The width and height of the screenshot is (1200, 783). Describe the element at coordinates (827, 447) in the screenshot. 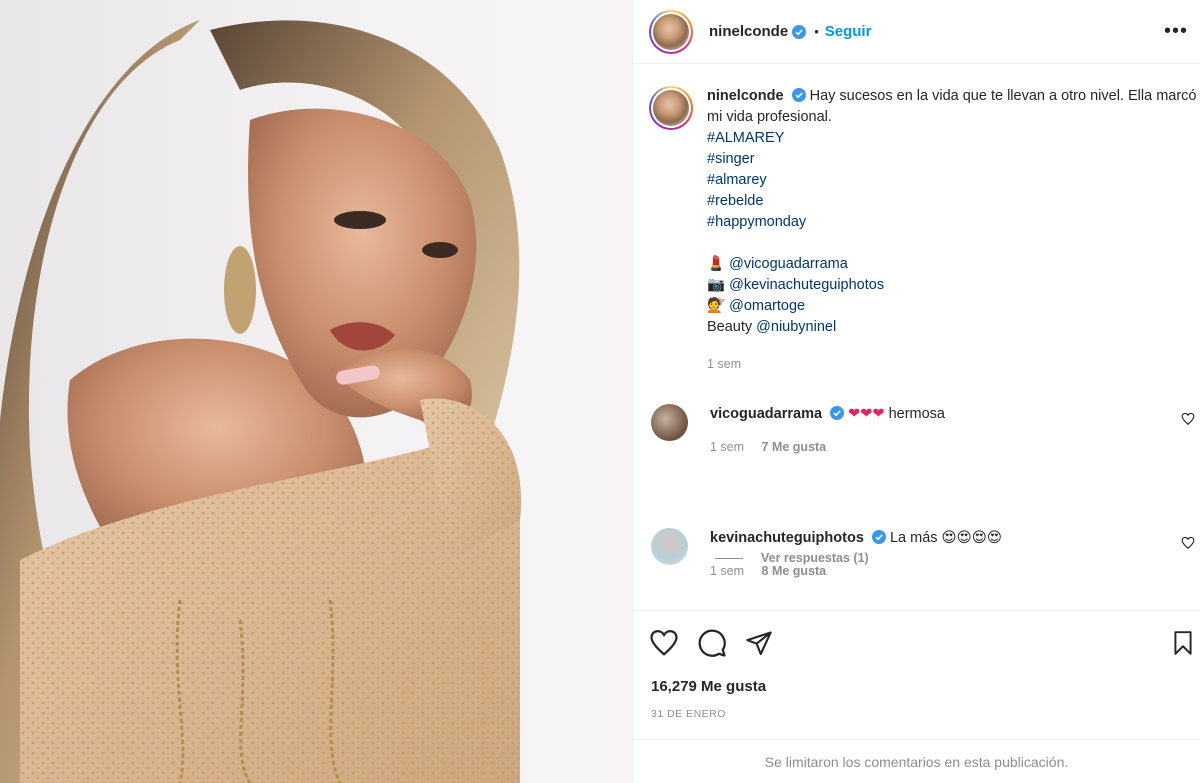

I see `comment-meta: 1 sem 7 Me gusta` at that location.